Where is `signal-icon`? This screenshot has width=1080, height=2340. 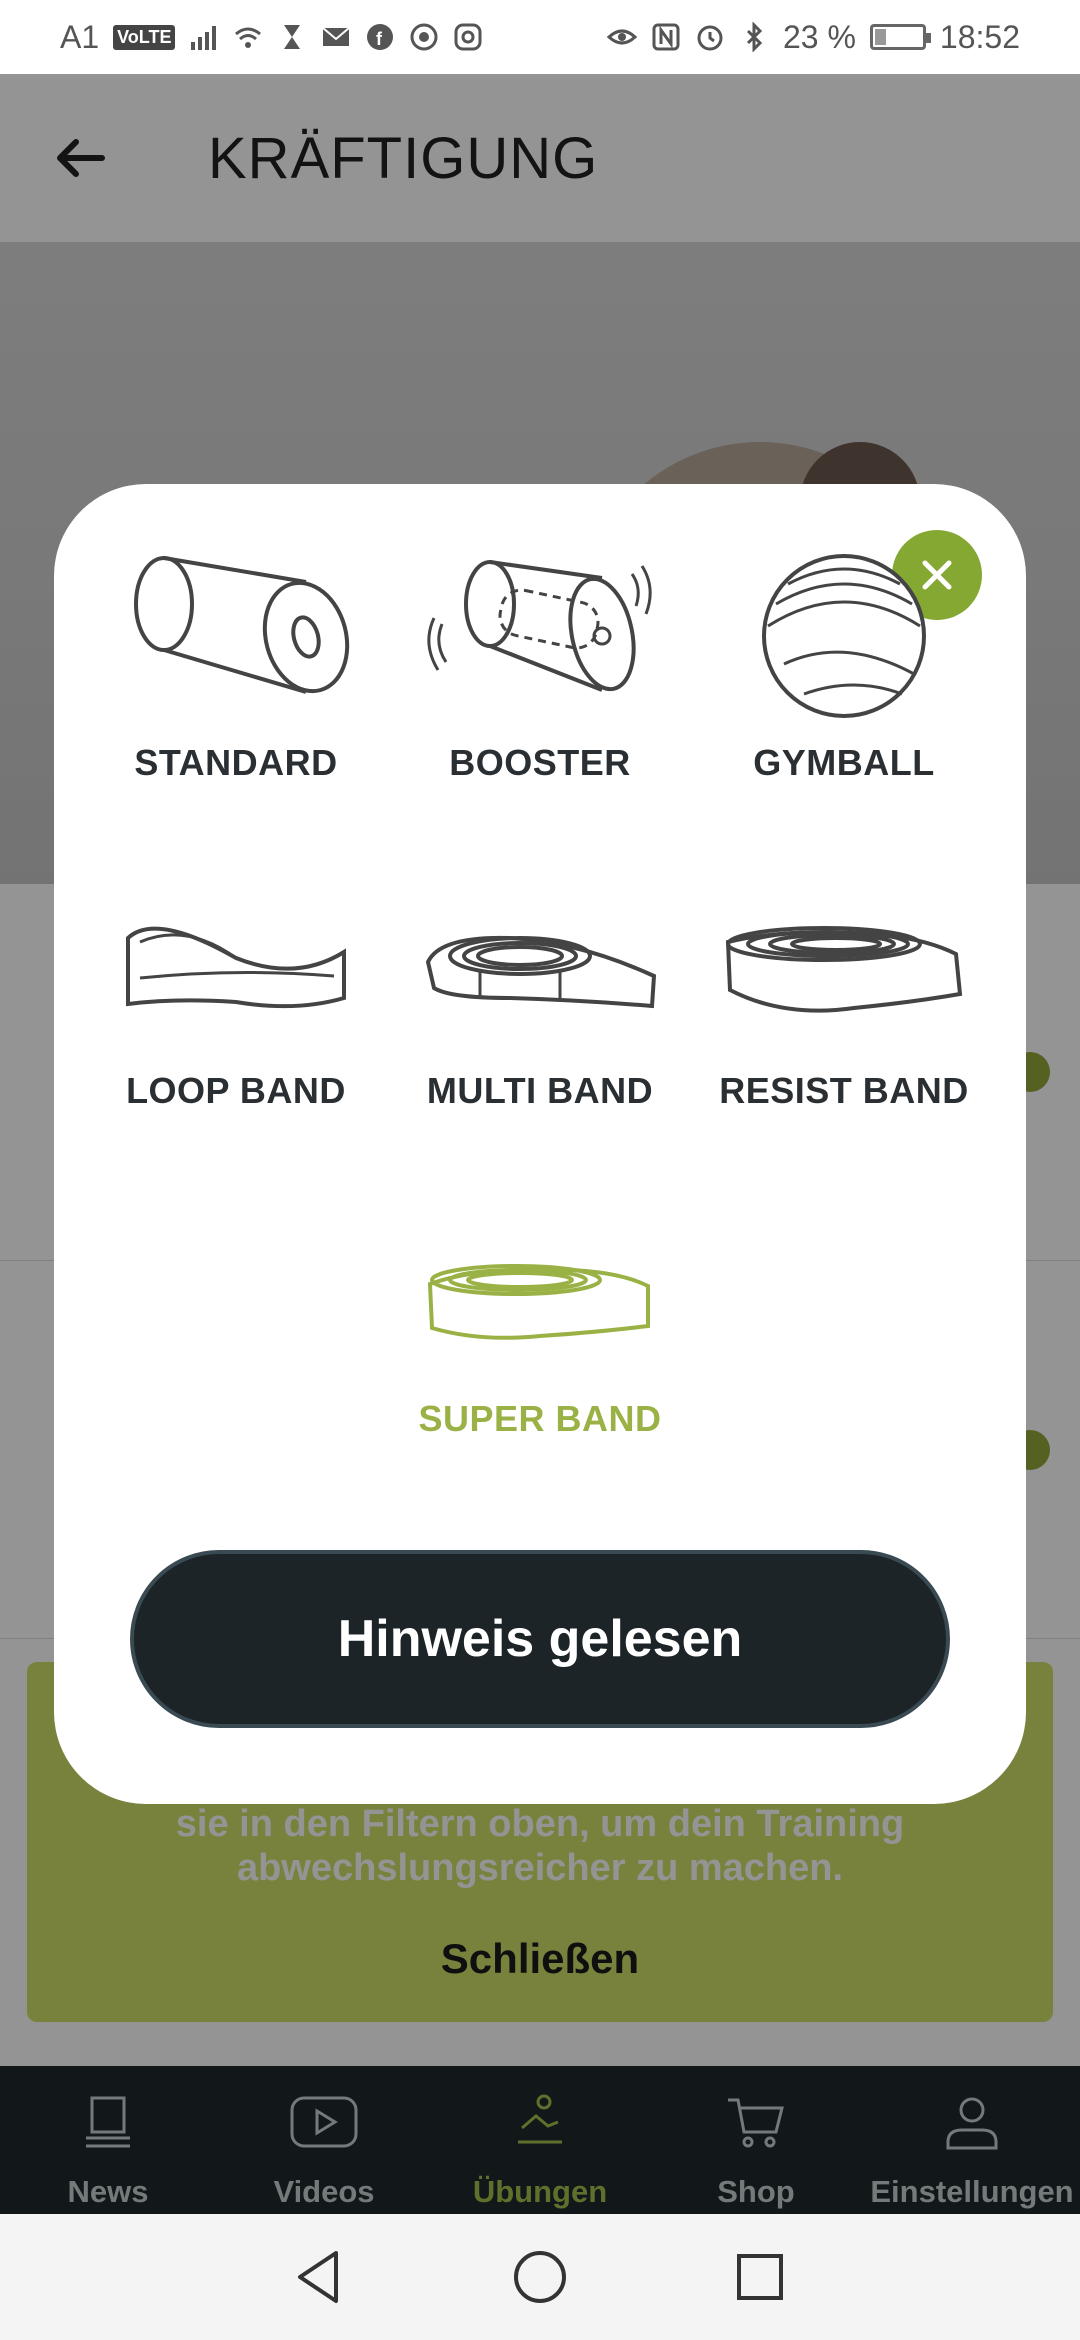 signal-icon is located at coordinates (204, 38).